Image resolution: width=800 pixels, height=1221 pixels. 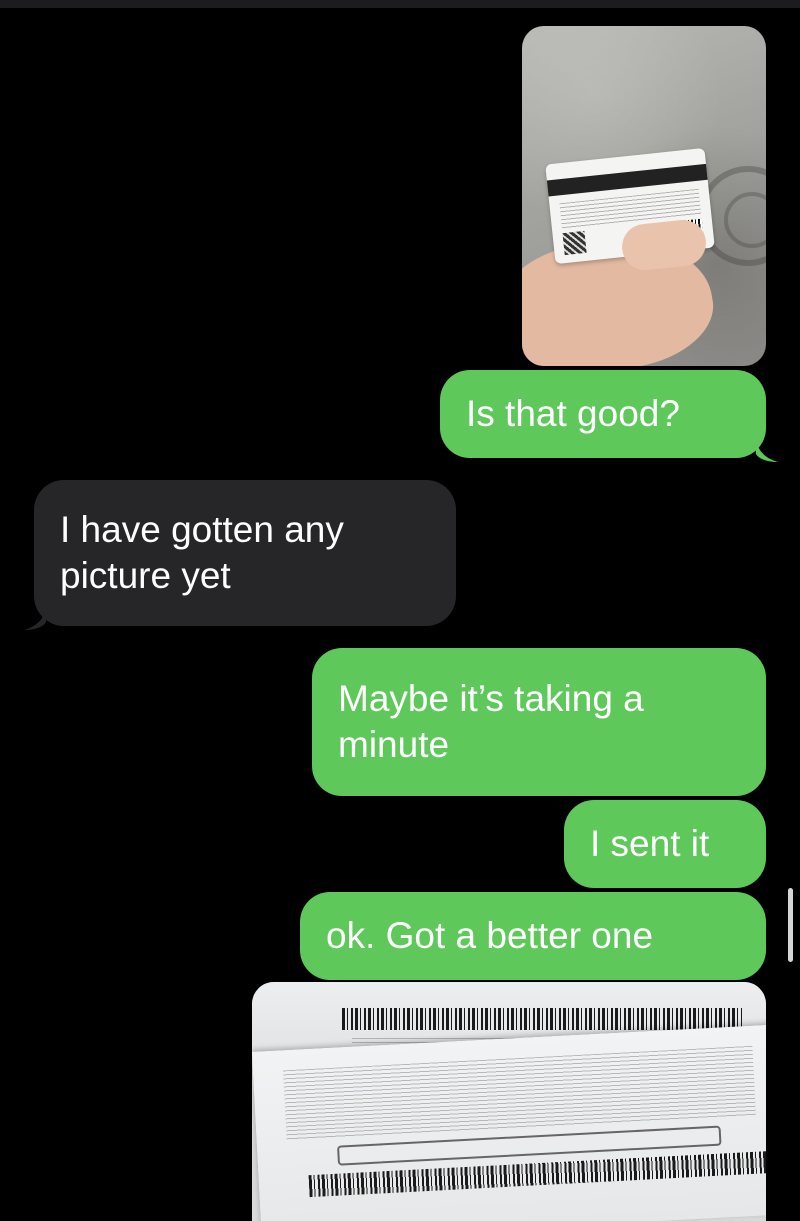 What do you see at coordinates (542, 1019) in the screenshot?
I see `card-barcode` at bounding box center [542, 1019].